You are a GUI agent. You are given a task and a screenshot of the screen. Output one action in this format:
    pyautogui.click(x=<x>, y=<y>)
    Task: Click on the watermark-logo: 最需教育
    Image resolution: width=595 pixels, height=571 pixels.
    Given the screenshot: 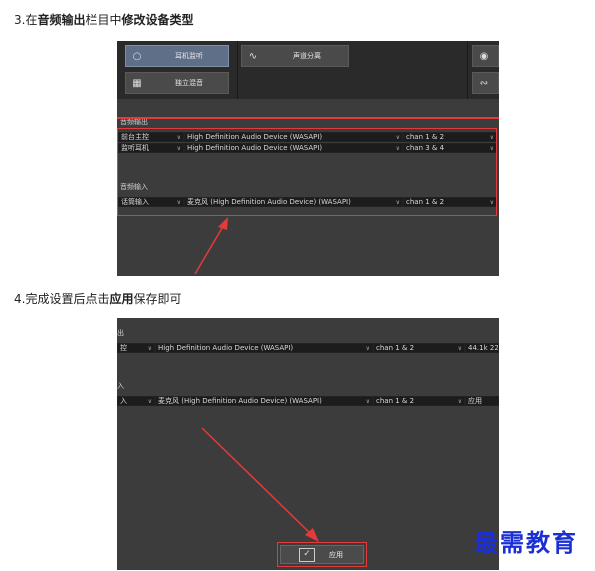 What is the action you would take?
    pyautogui.click(x=526, y=542)
    